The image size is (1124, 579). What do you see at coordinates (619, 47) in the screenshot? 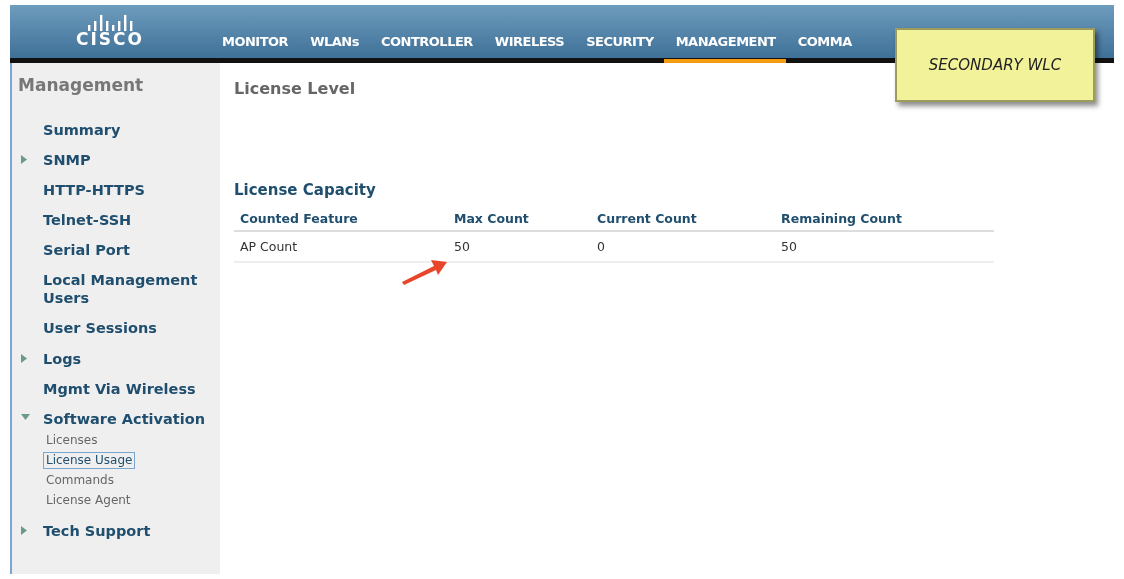
I see `menu-tab: SECURITY` at bounding box center [619, 47].